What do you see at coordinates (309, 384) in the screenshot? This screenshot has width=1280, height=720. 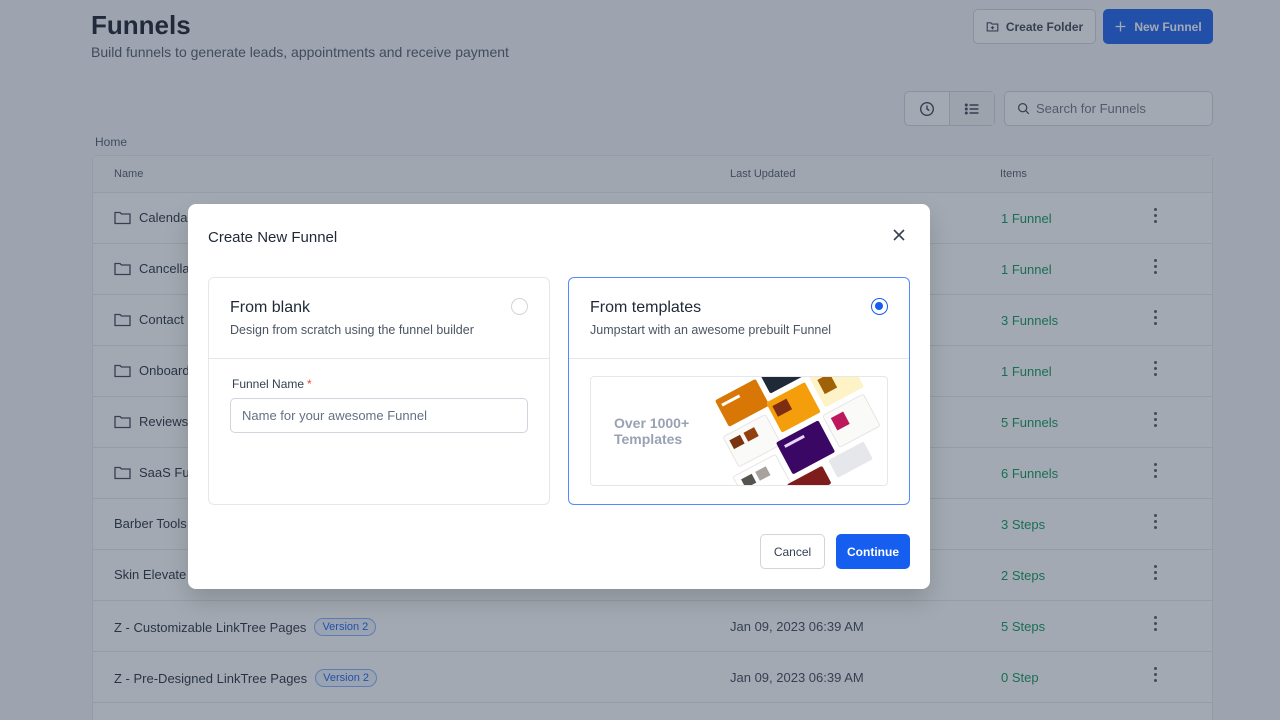 I see `required-asterisk: *` at bounding box center [309, 384].